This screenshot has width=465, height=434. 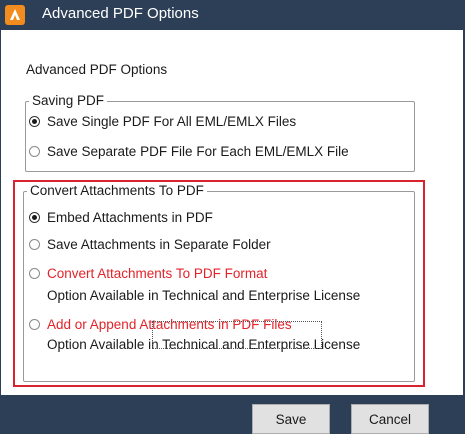 What do you see at coordinates (291, 419) in the screenshot?
I see `save-button: Save` at bounding box center [291, 419].